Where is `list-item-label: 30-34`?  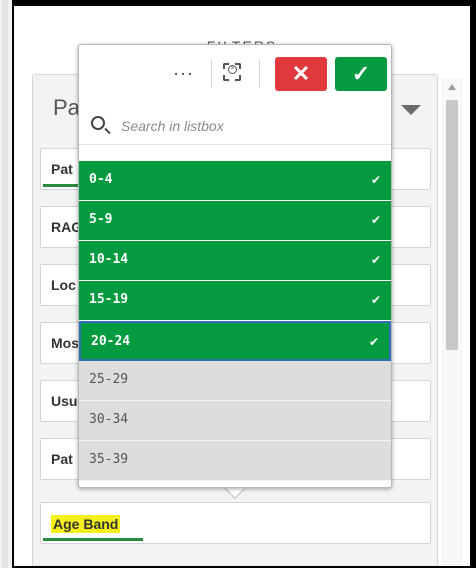 list-item-label: 30-34 is located at coordinates (109, 419).